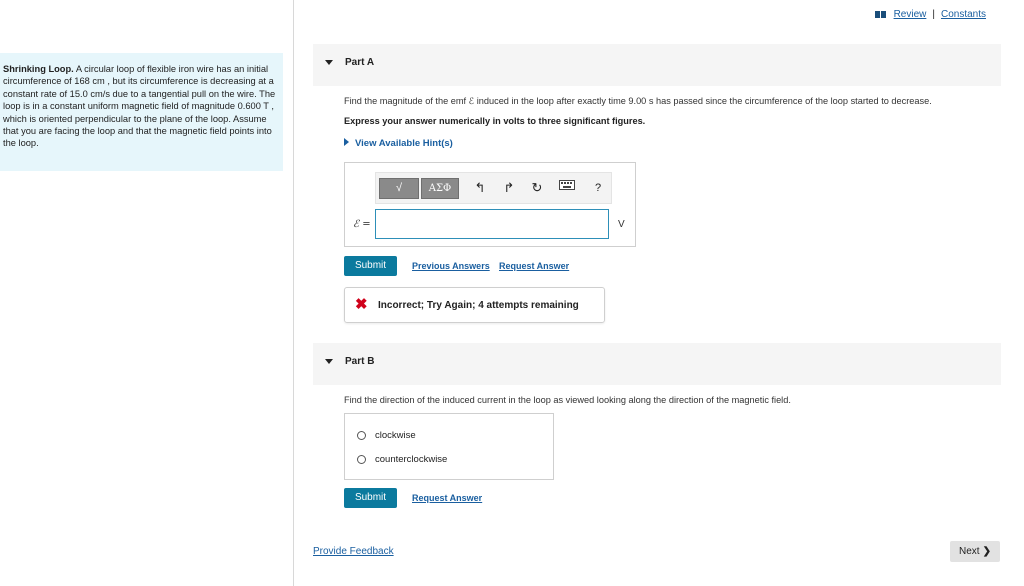  I want to click on problem-title: Shrinking Loop., so click(38, 69).